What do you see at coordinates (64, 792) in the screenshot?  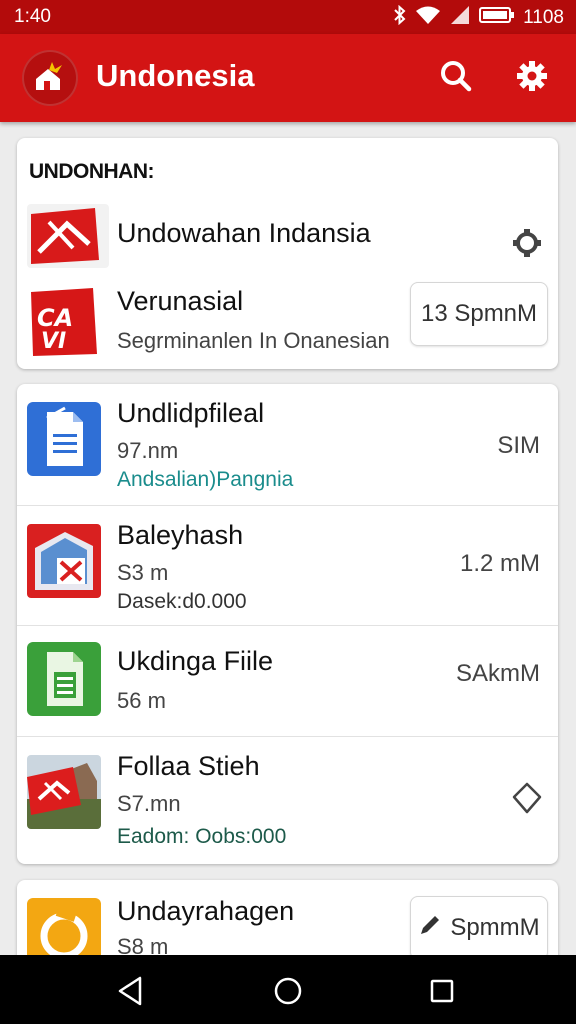 I see `photo-thumbnail` at bounding box center [64, 792].